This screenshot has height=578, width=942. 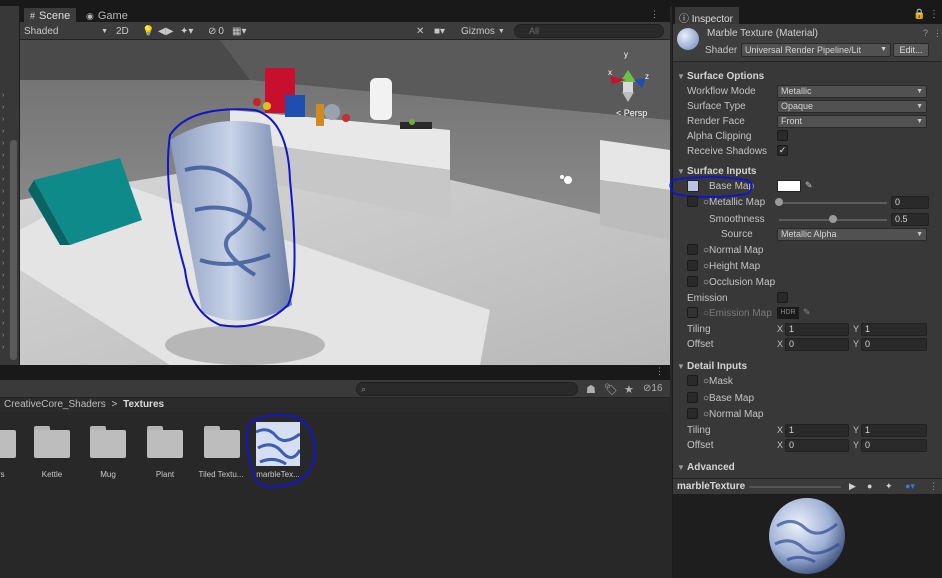 I want to click on settings-icon: ⋮, so click(x=937, y=33).